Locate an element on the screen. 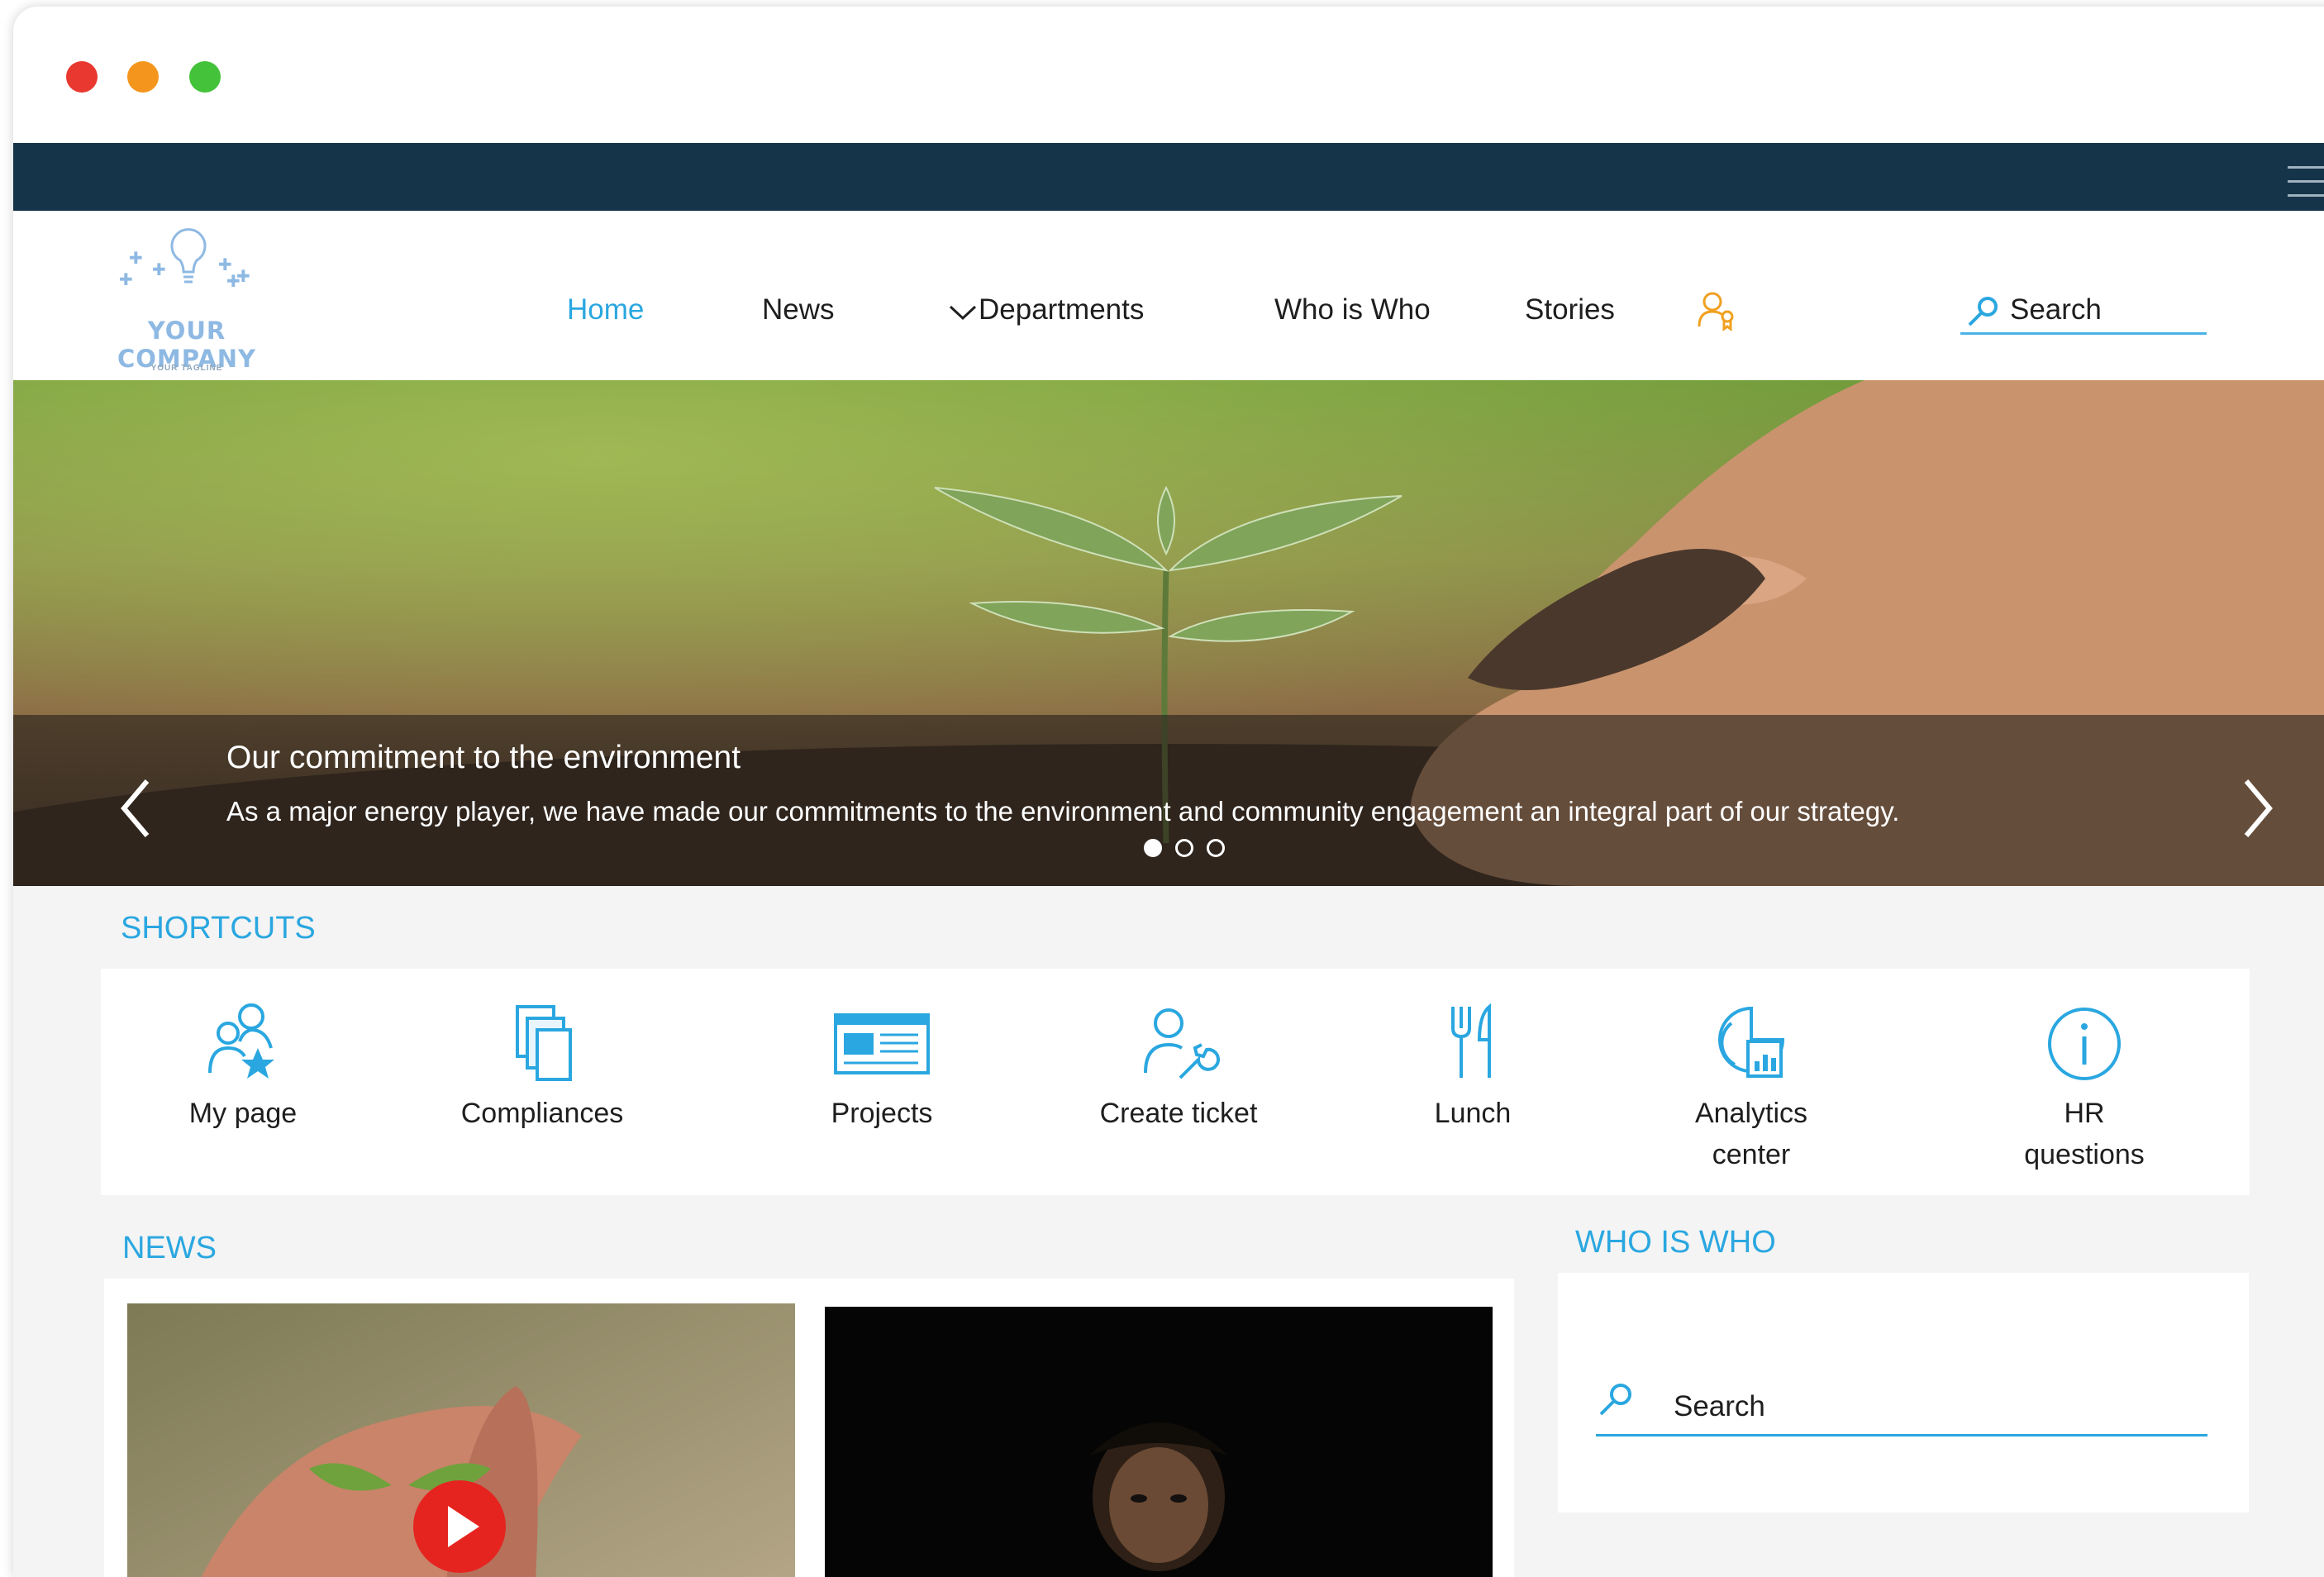  shortcut-my-page: My page is located at coordinates (243, 1066).